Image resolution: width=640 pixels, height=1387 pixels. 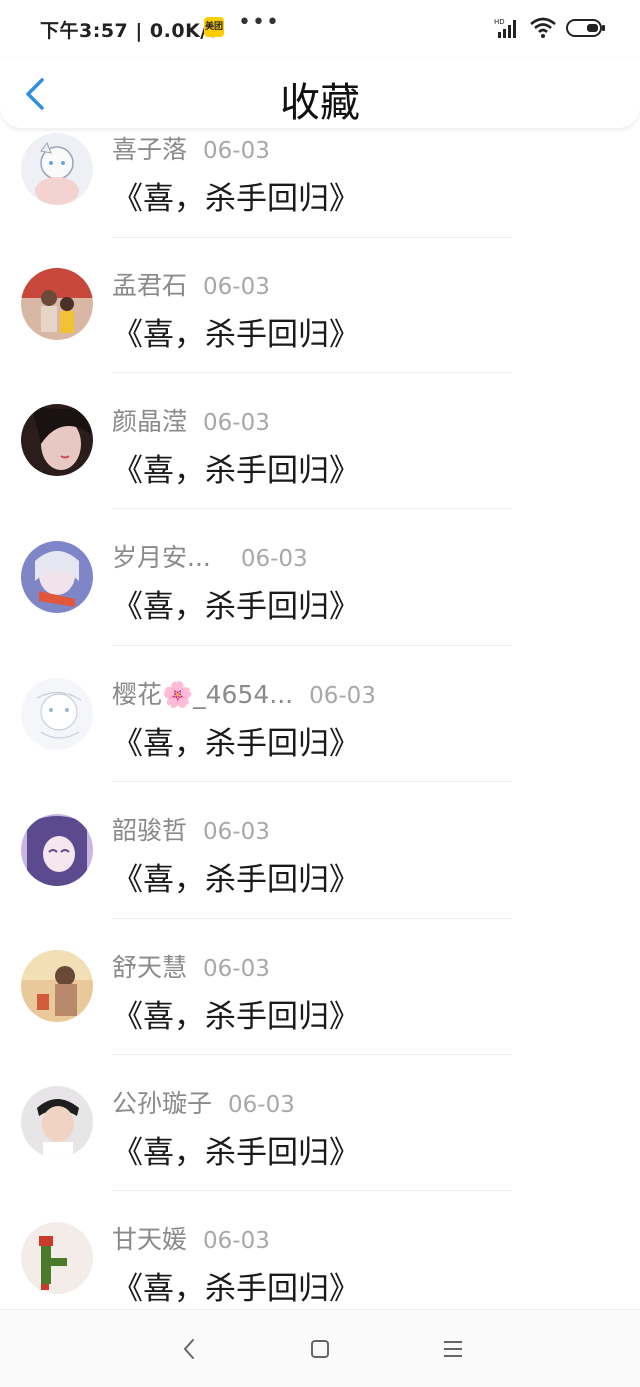 I want to click on favorite-name-text: 喜子落, so click(x=150, y=149).